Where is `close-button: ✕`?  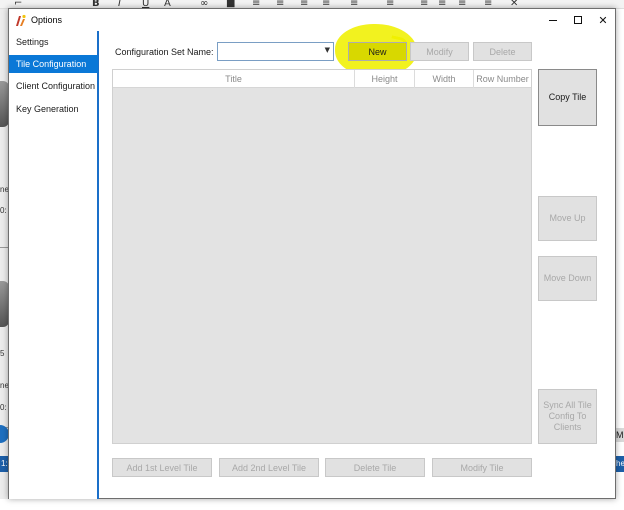 close-button: ✕ is located at coordinates (603, 20).